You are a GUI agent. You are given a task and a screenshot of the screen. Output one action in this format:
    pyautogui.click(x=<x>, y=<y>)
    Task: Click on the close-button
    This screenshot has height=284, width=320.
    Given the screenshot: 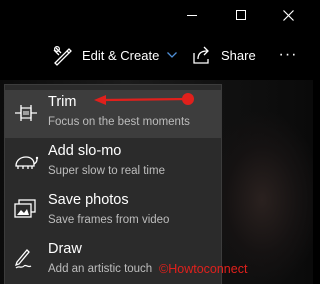 What is the action you would take?
    pyautogui.click(x=288, y=15)
    